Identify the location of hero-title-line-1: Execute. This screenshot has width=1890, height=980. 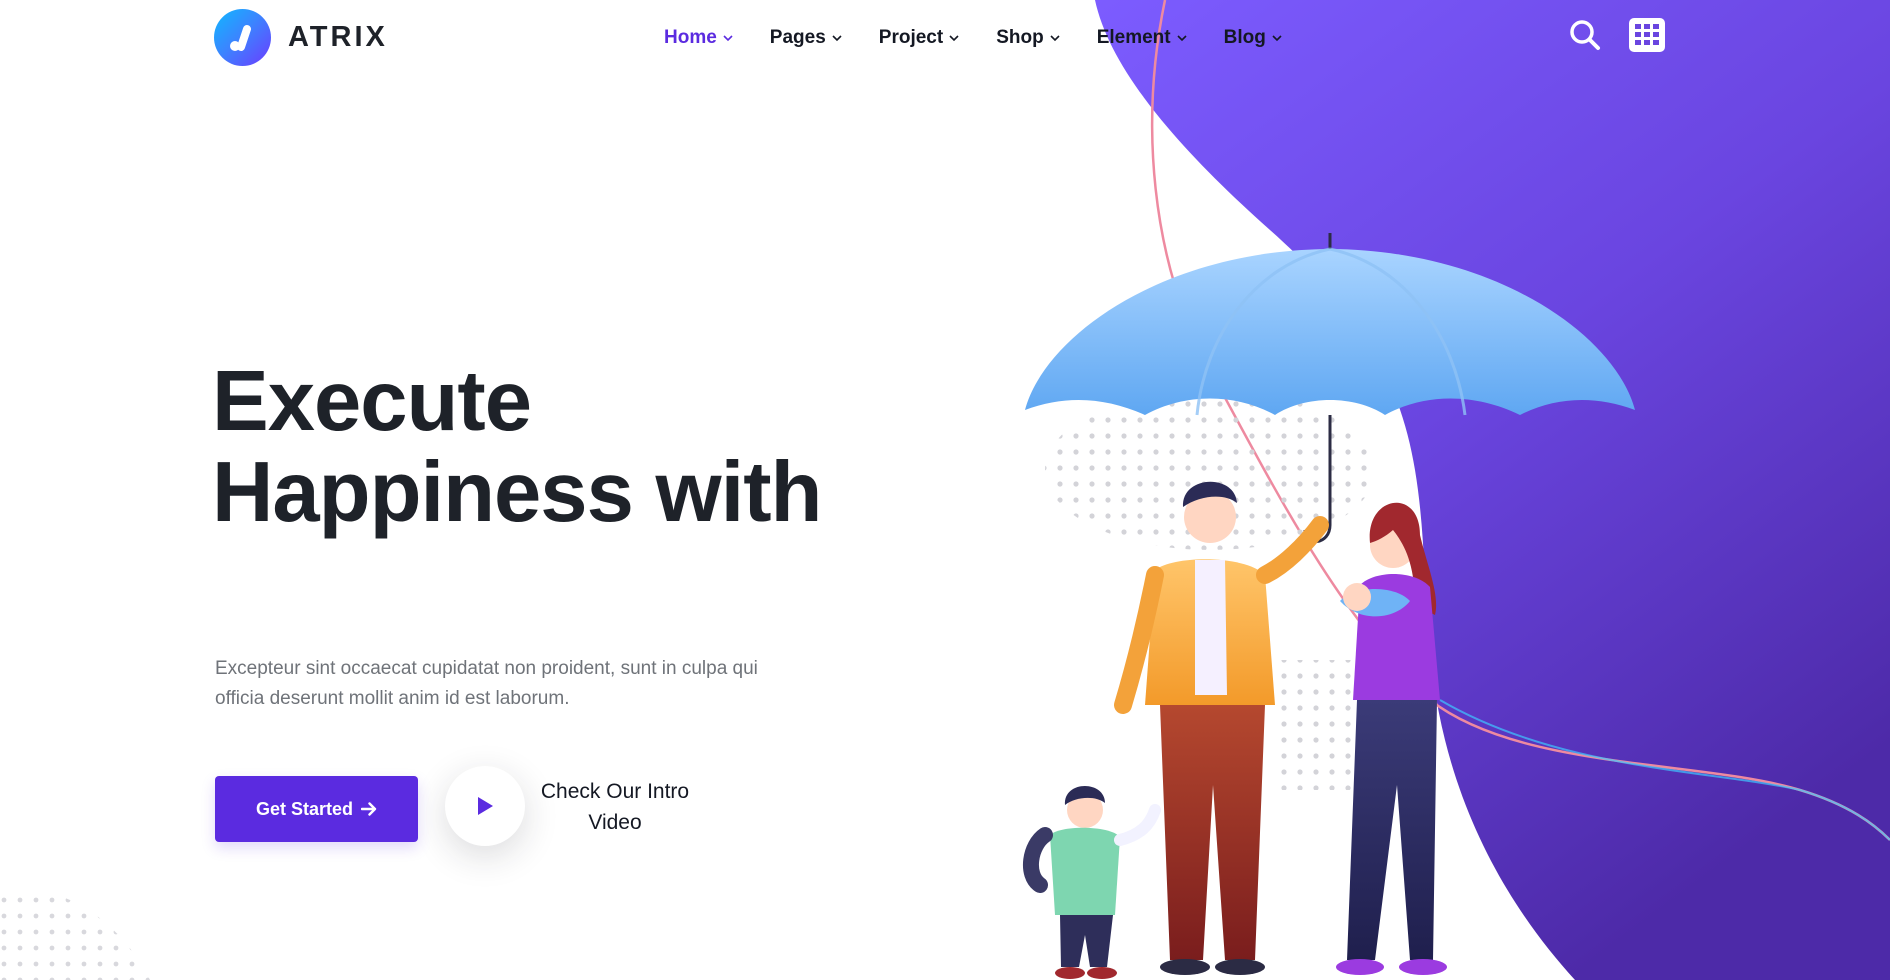
(372, 401).